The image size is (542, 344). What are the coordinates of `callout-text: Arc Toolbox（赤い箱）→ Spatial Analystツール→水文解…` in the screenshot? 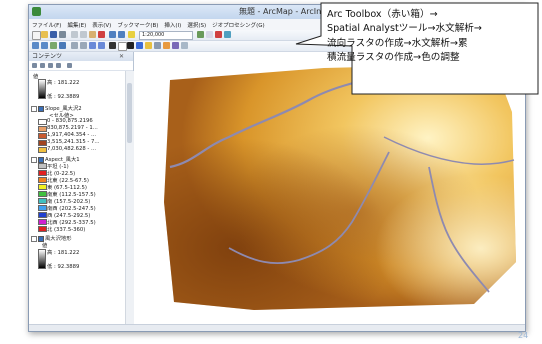 It's located at (404, 36).